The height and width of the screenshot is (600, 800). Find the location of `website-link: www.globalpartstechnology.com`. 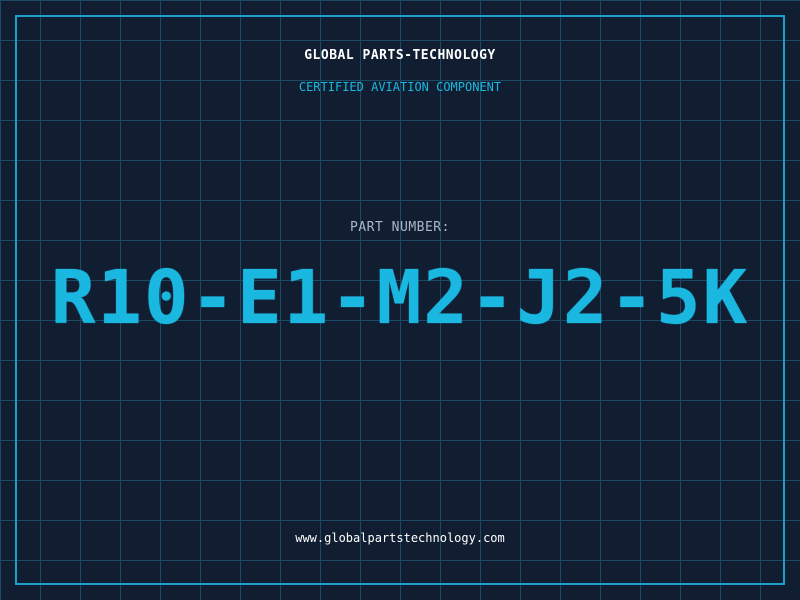

website-link: www.globalpartstechnology.com is located at coordinates (400, 538).